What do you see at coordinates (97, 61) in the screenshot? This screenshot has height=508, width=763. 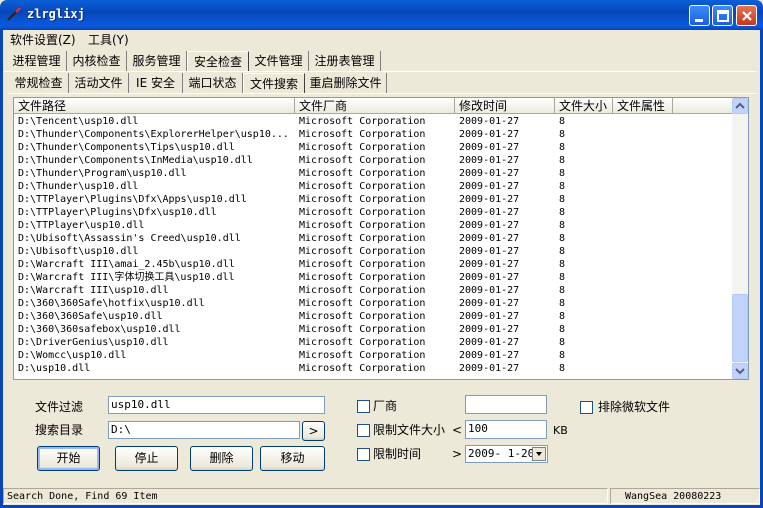 I see `tab-kernel: 内核检查` at bounding box center [97, 61].